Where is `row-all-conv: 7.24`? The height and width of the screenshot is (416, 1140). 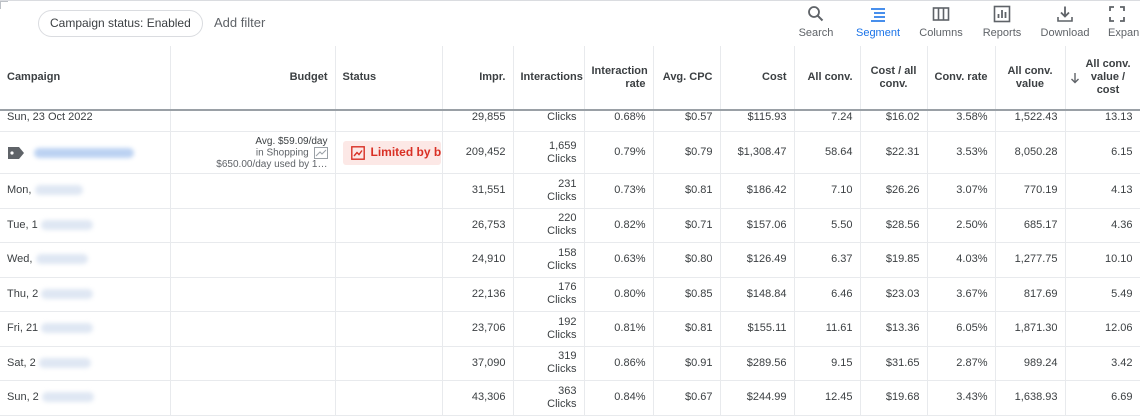
row-all-conv: 7.24 is located at coordinates (827, 121).